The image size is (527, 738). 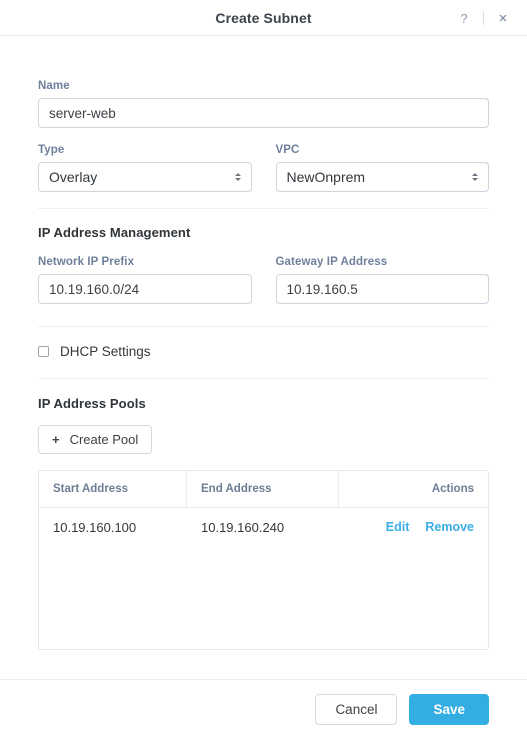 I want to click on vpc-select: NewOnprem, so click(x=382, y=177).